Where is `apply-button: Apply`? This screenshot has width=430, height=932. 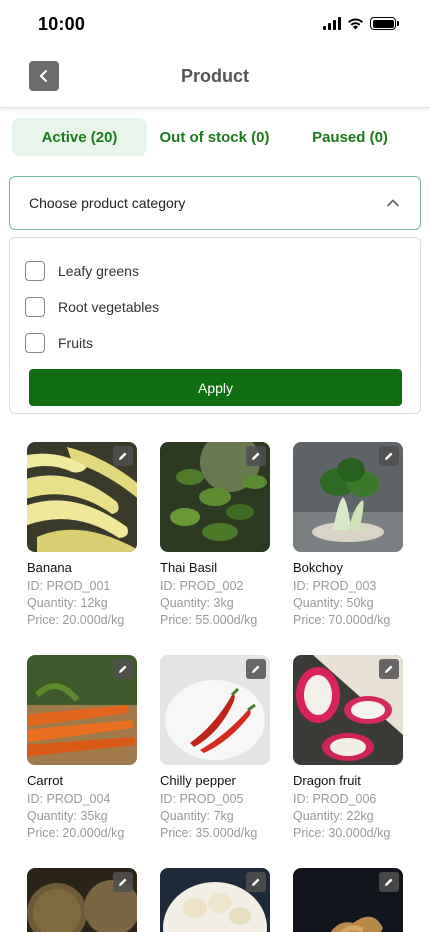
apply-button: Apply is located at coordinates (215, 387).